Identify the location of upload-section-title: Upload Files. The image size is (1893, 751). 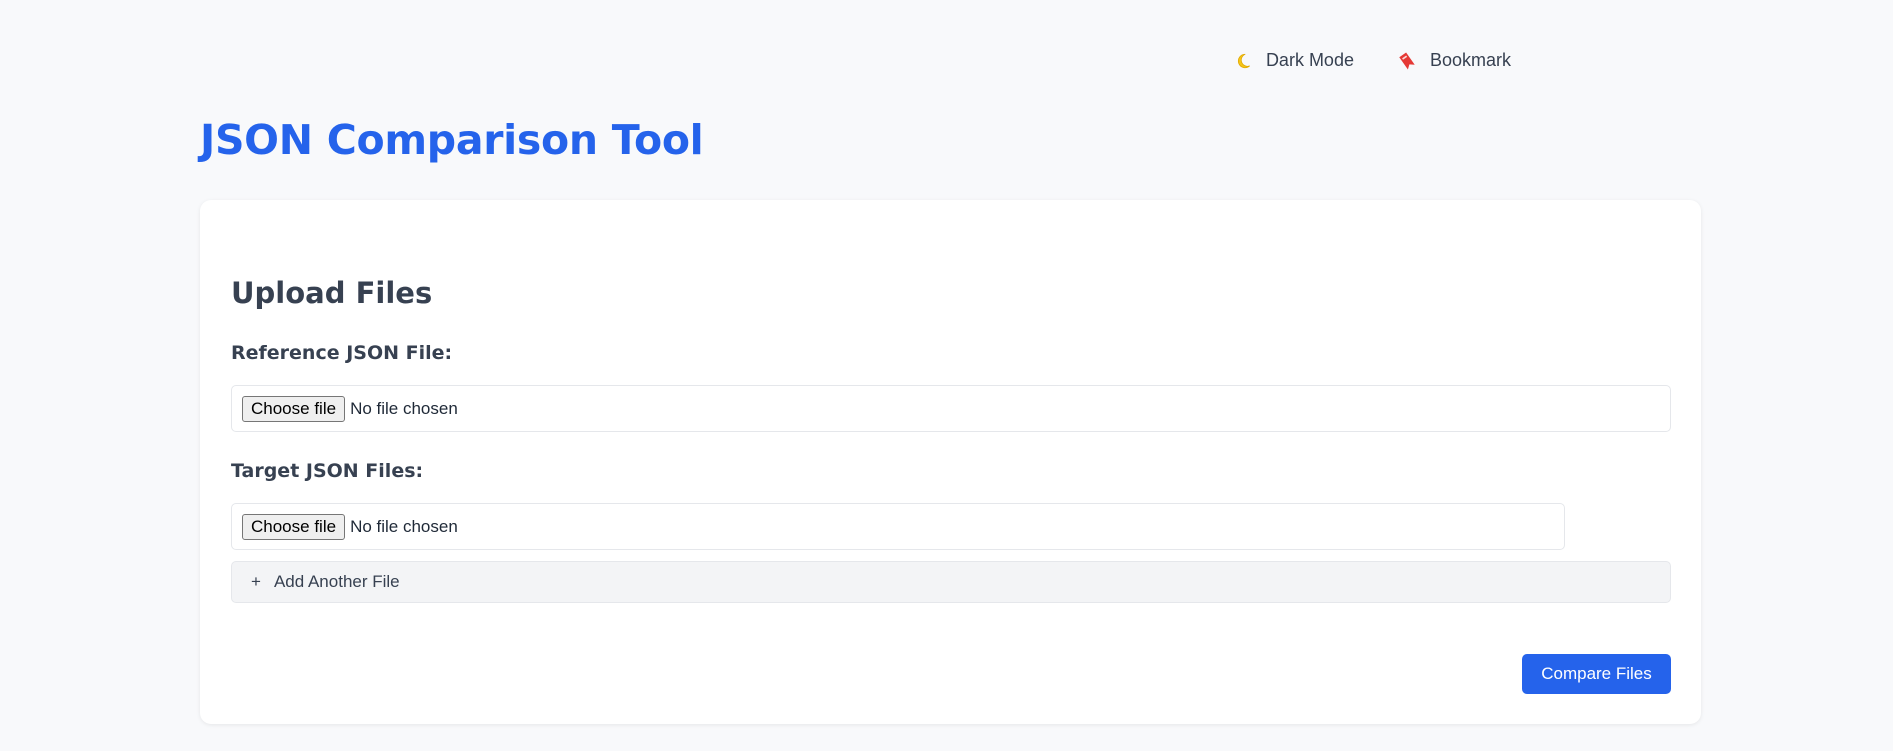
(332, 293).